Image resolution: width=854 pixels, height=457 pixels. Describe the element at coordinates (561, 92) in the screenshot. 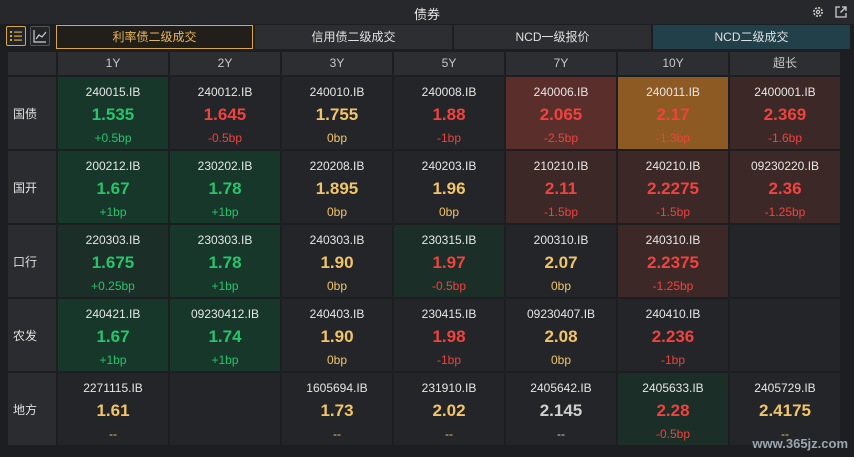

I see `bond-code: 240006.IB` at that location.